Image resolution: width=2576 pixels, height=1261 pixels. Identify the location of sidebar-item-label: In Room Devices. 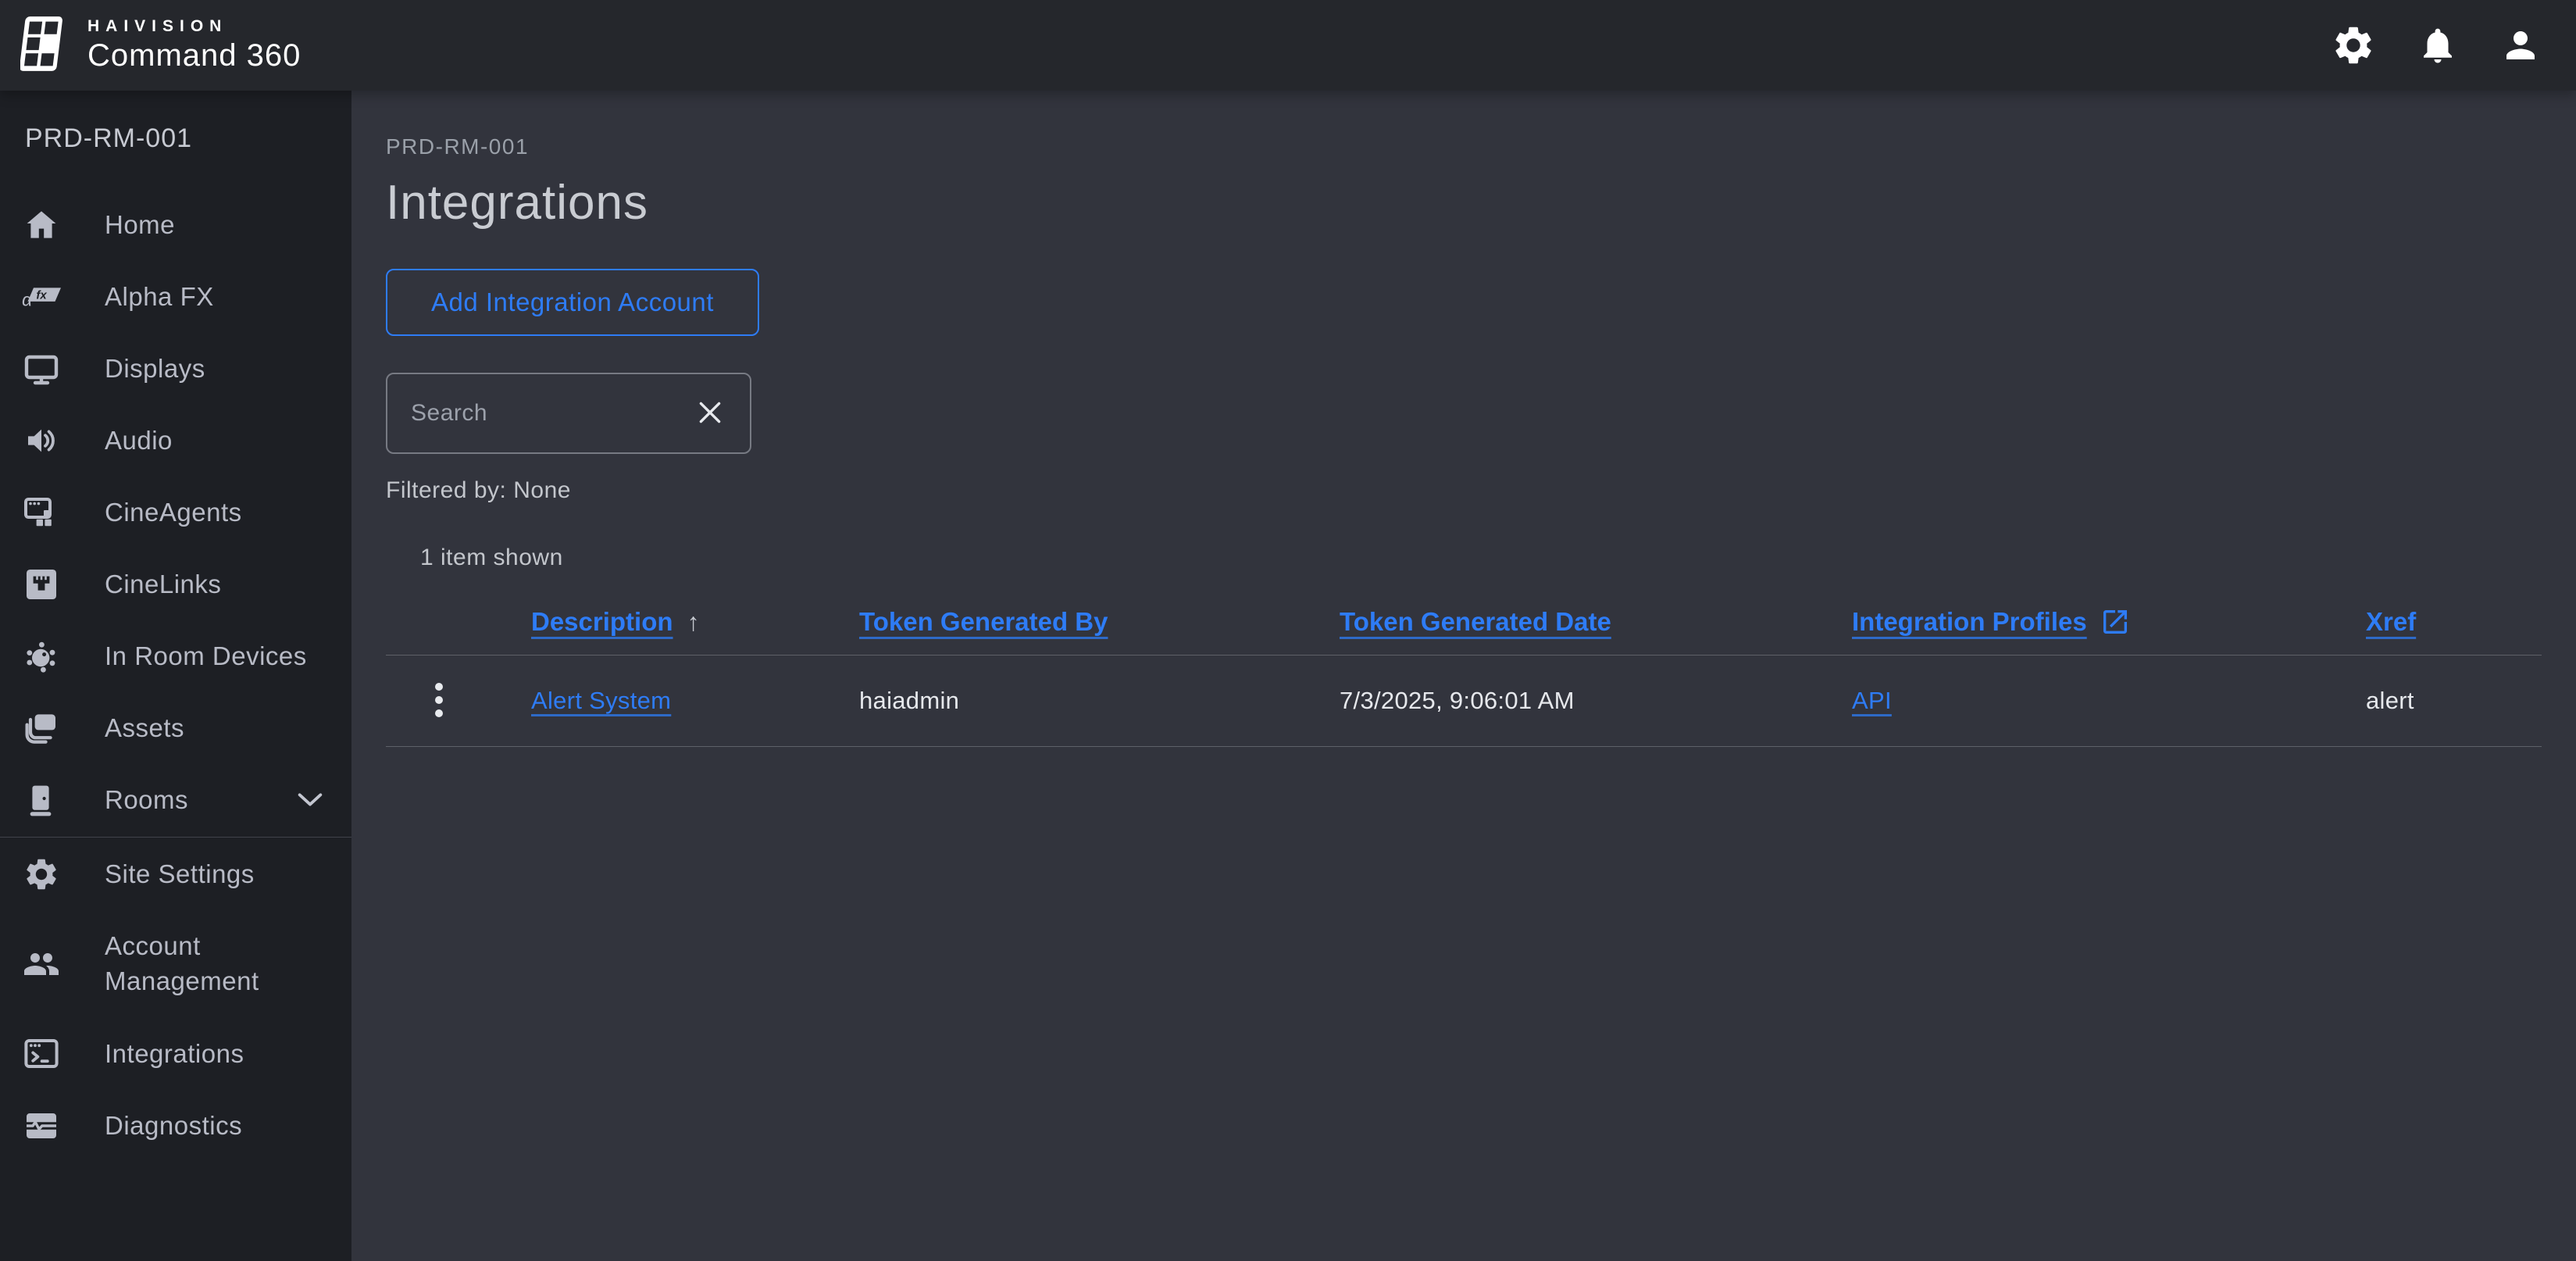
(206, 655).